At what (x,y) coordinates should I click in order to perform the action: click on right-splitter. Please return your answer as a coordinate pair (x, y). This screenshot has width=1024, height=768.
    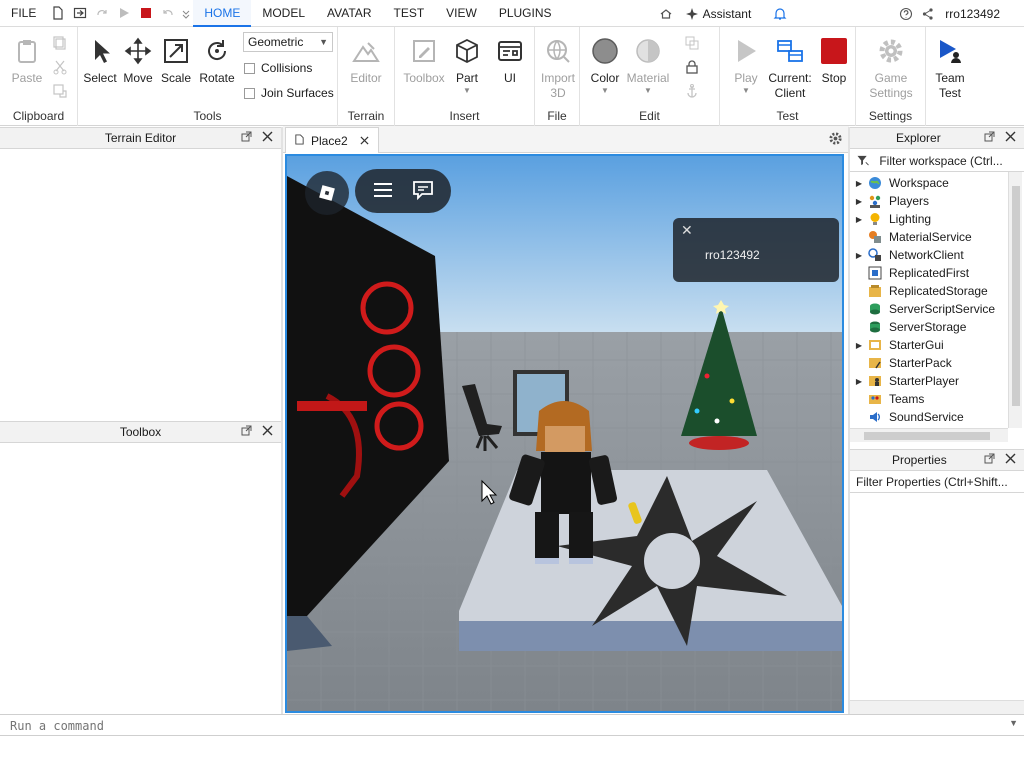
    Looking at the image, I should click on (849, 420).